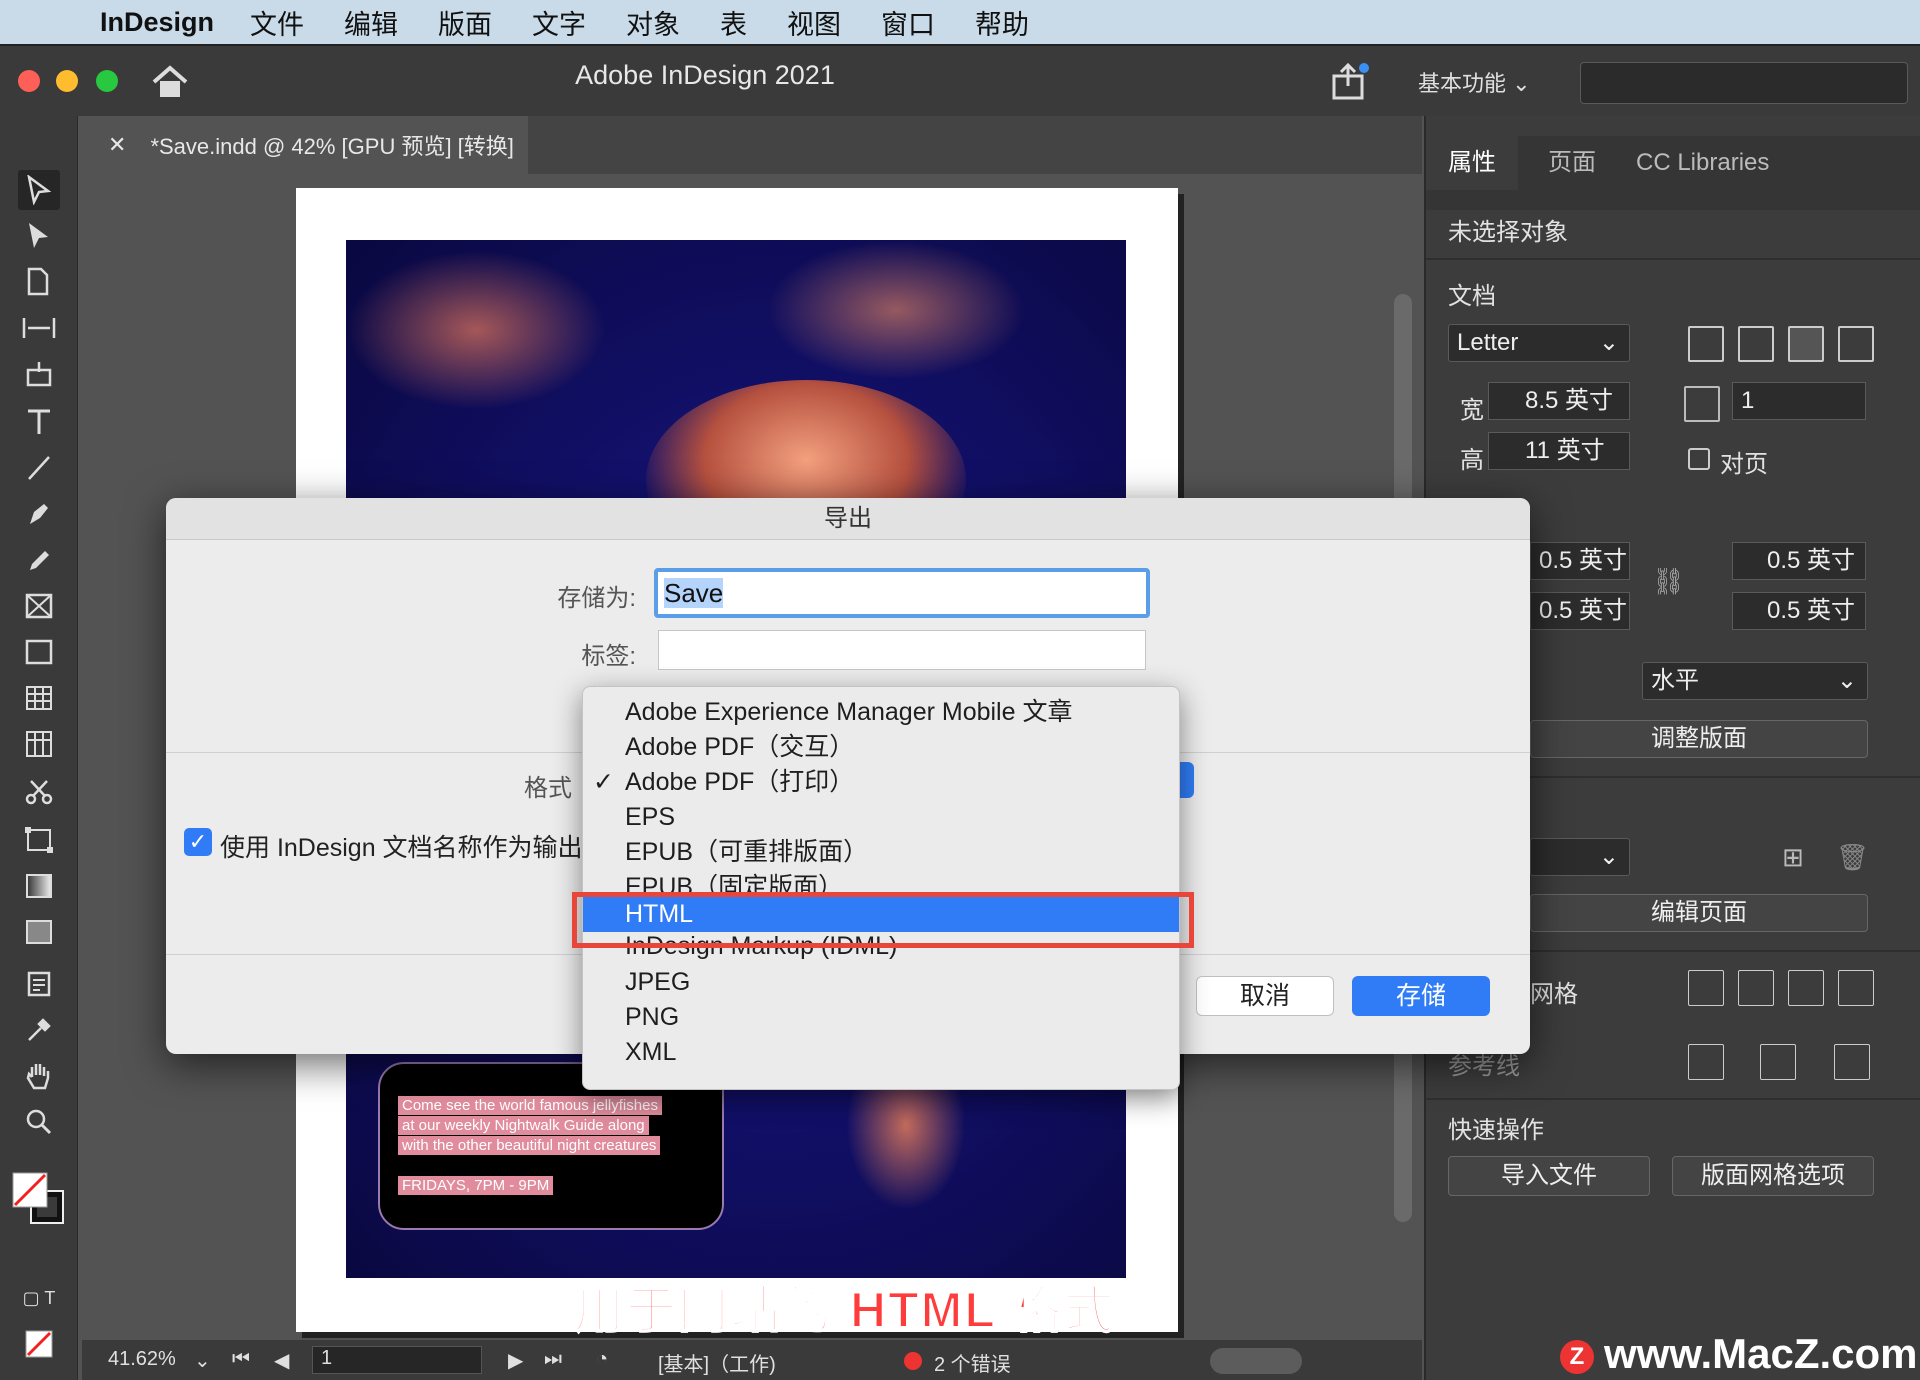 The image size is (1920, 1380). Describe the element at coordinates (652, 1017) in the screenshot. I see `menu-item-label: PNG` at that location.